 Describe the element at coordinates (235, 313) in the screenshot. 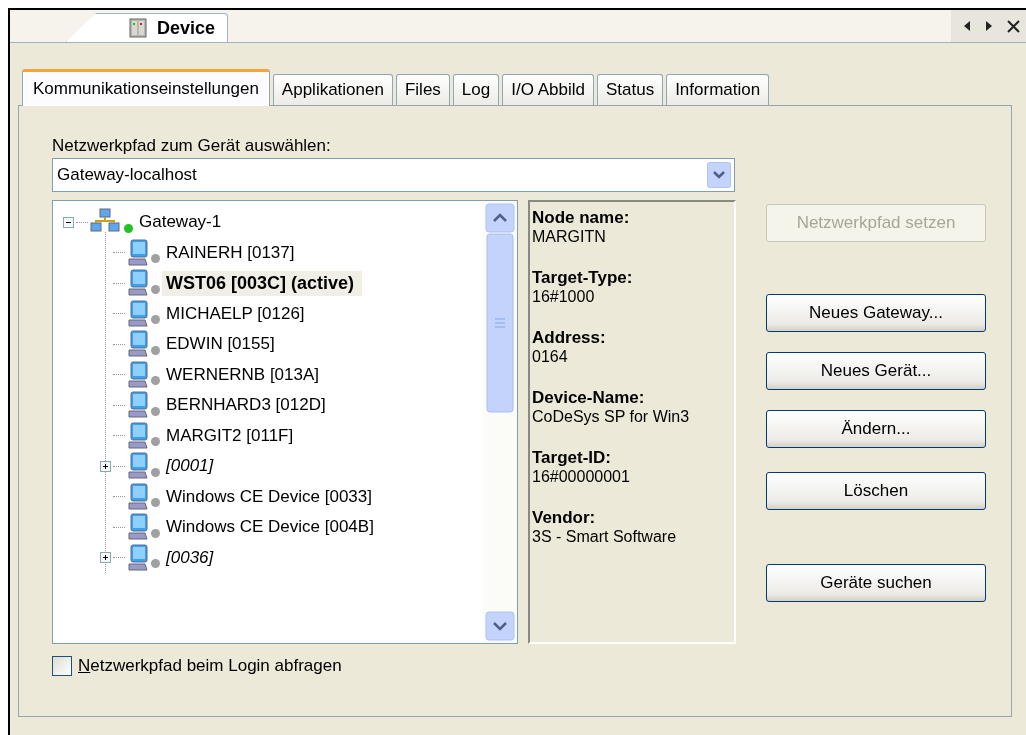

I see `tree-item: MICHAELP [0126]` at that location.